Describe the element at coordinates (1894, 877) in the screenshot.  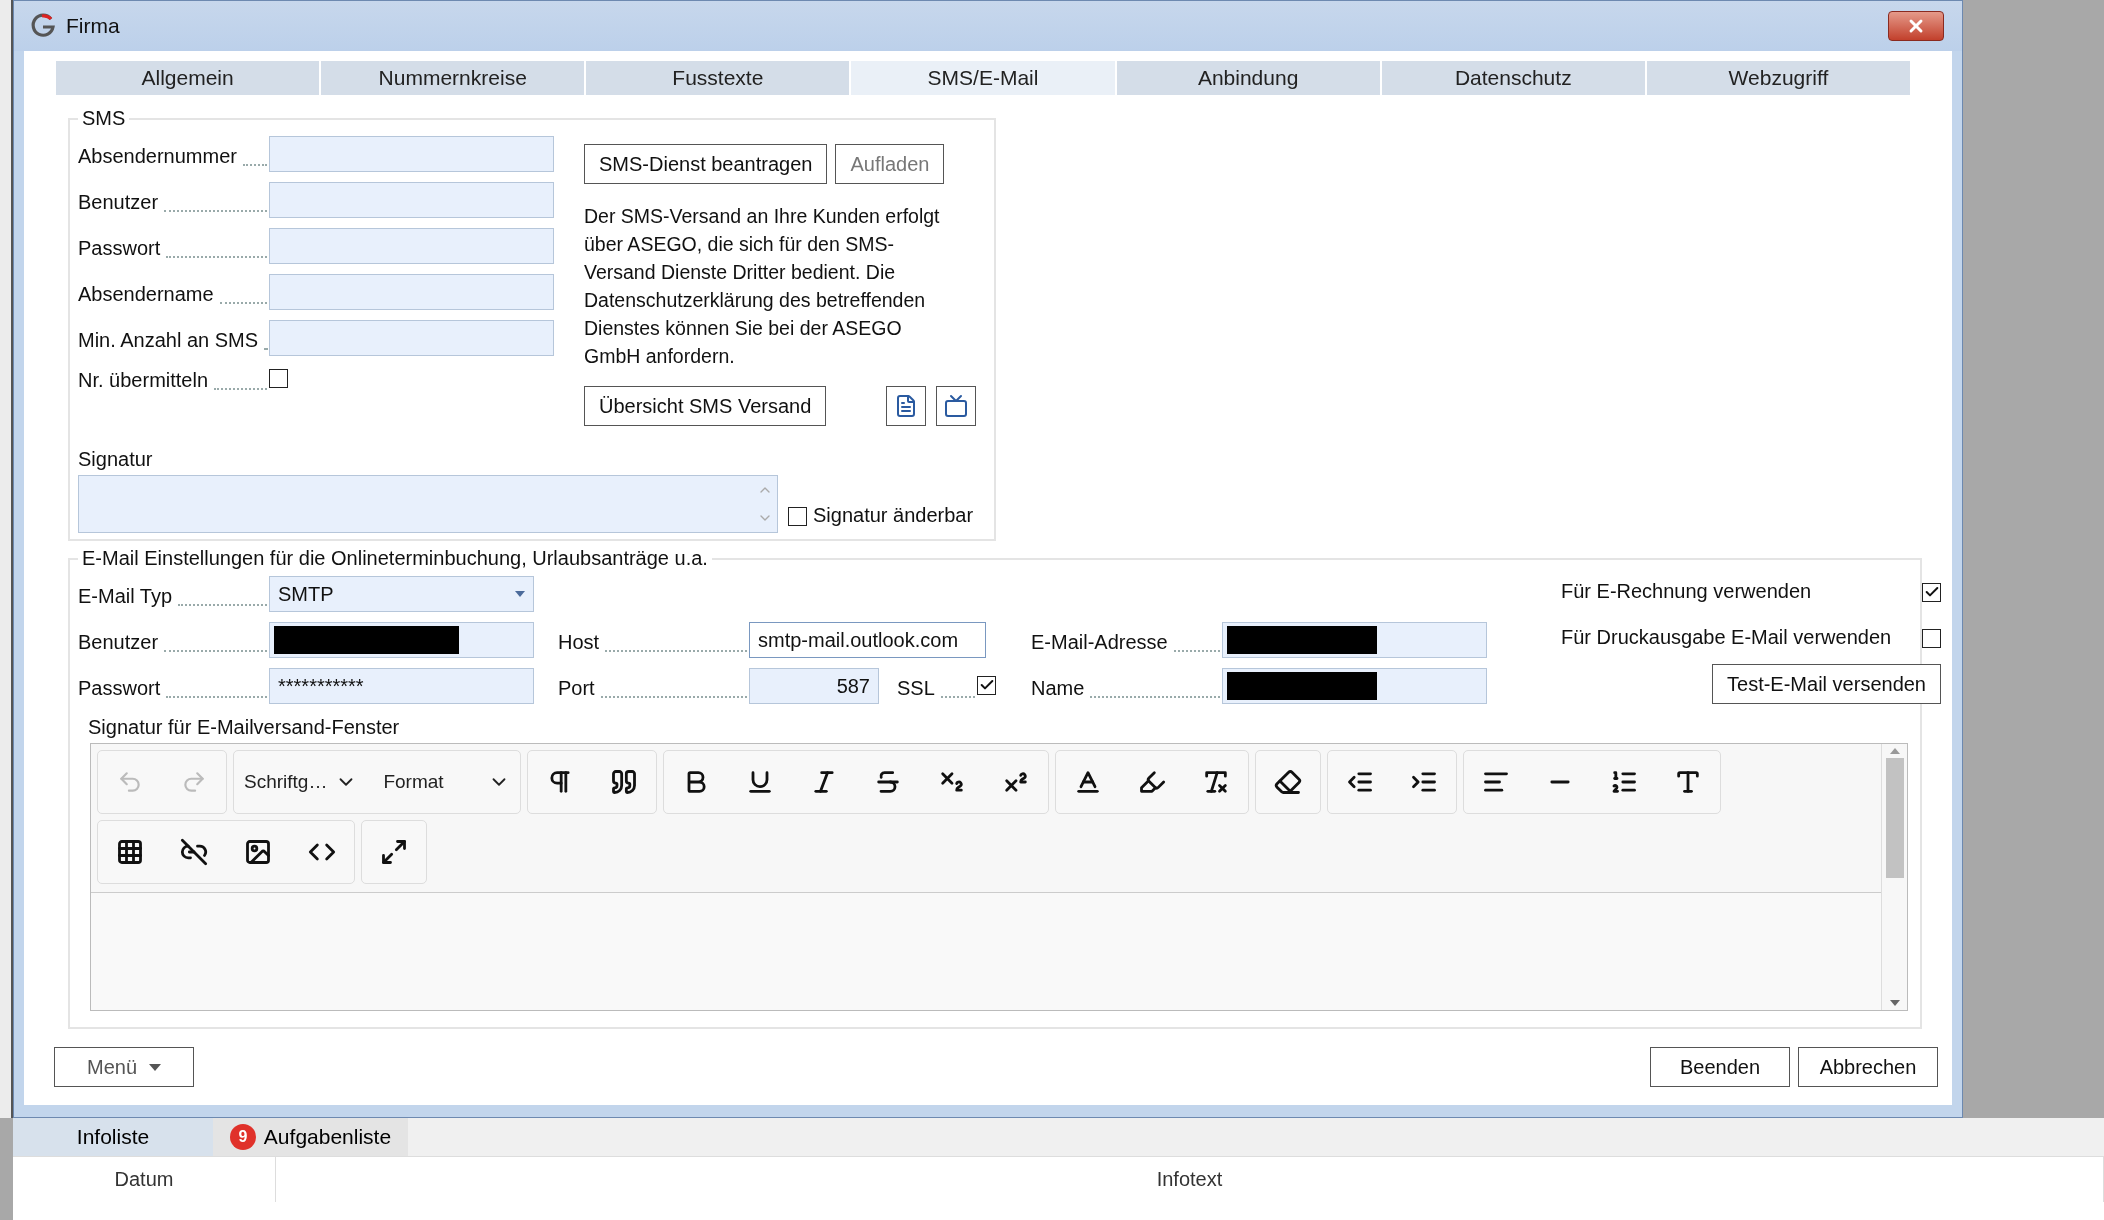
I see `scrollbar` at that location.